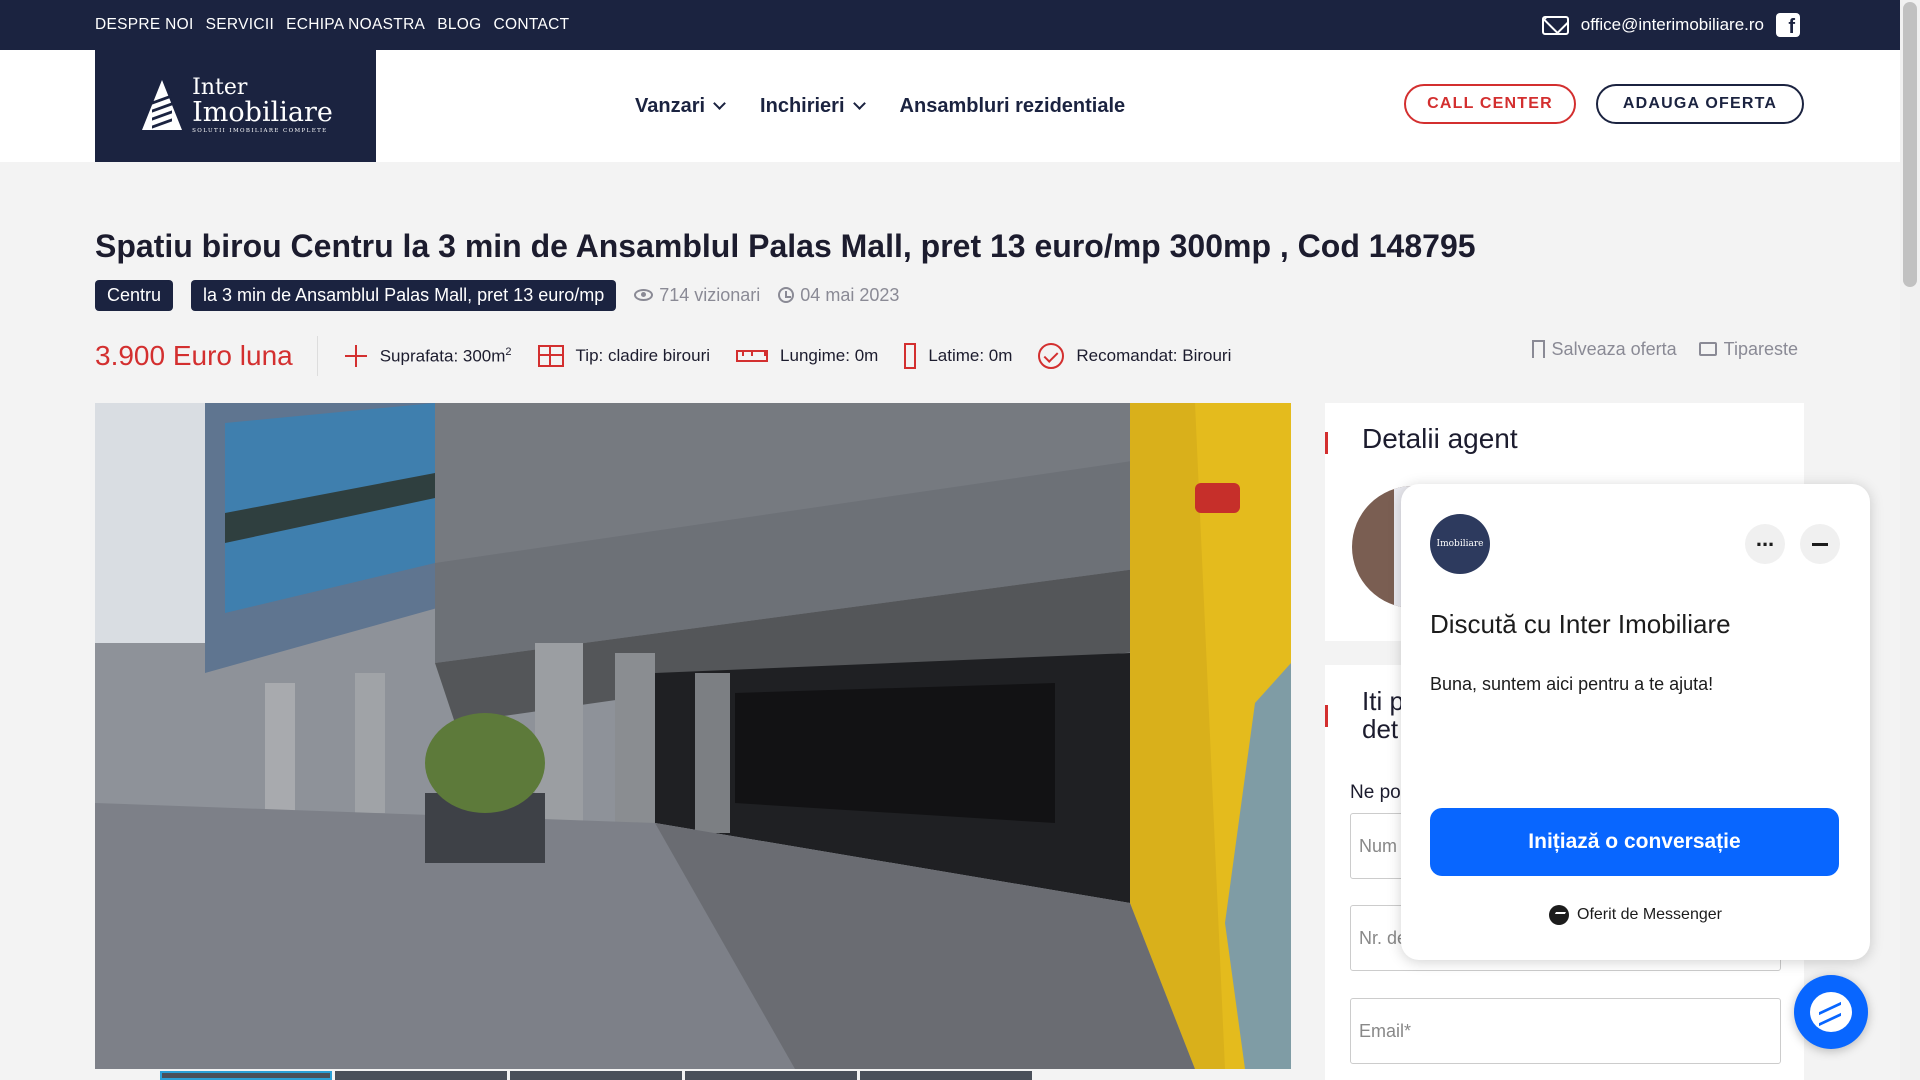 This screenshot has width=1920, height=1080. Describe the element at coordinates (240, 25) in the screenshot. I see `top-nav-servicii: SERVICII` at that location.